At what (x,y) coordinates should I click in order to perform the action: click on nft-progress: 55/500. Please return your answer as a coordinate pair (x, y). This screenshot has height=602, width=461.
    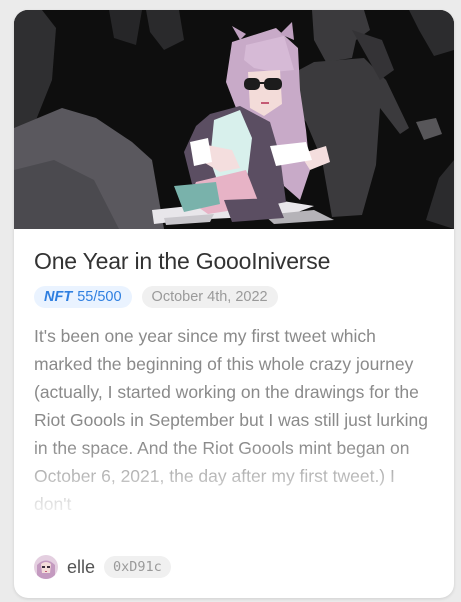
    Looking at the image, I should click on (99, 297).